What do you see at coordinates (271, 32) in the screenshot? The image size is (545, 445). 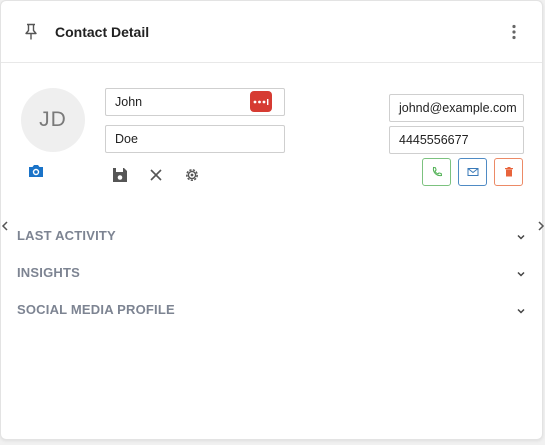 I see `card-header: Contact Detail` at bounding box center [271, 32].